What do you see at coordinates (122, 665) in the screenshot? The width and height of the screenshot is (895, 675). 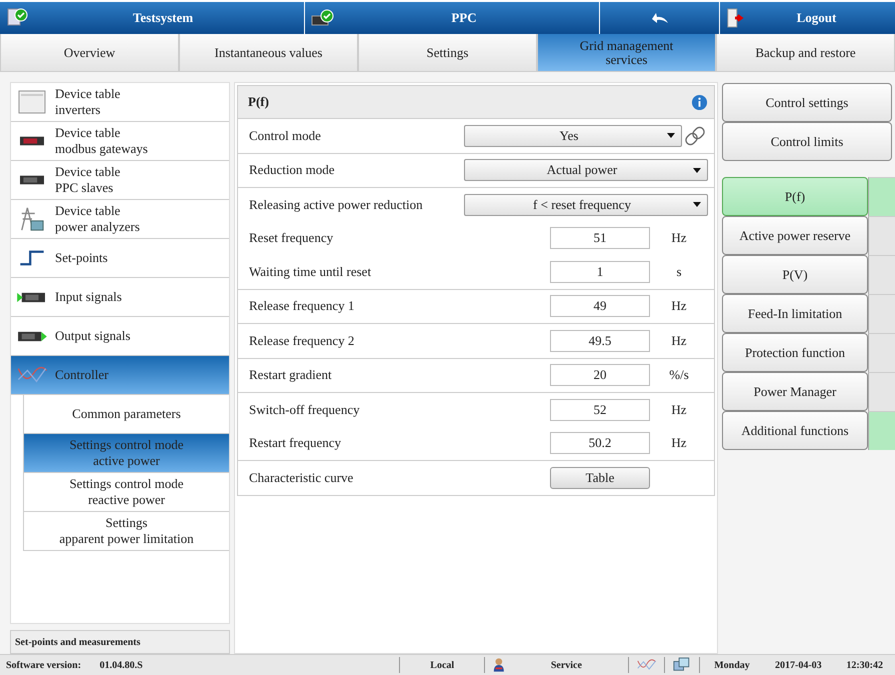 I see `version-value: 01.04.80.S` at bounding box center [122, 665].